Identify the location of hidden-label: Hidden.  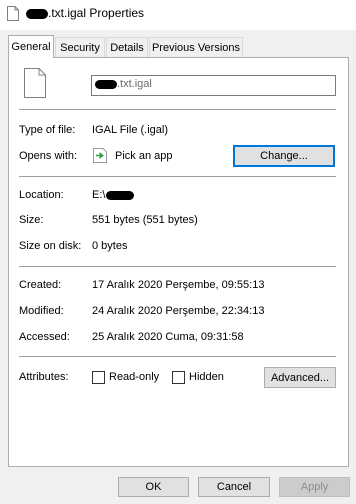
(206, 377).